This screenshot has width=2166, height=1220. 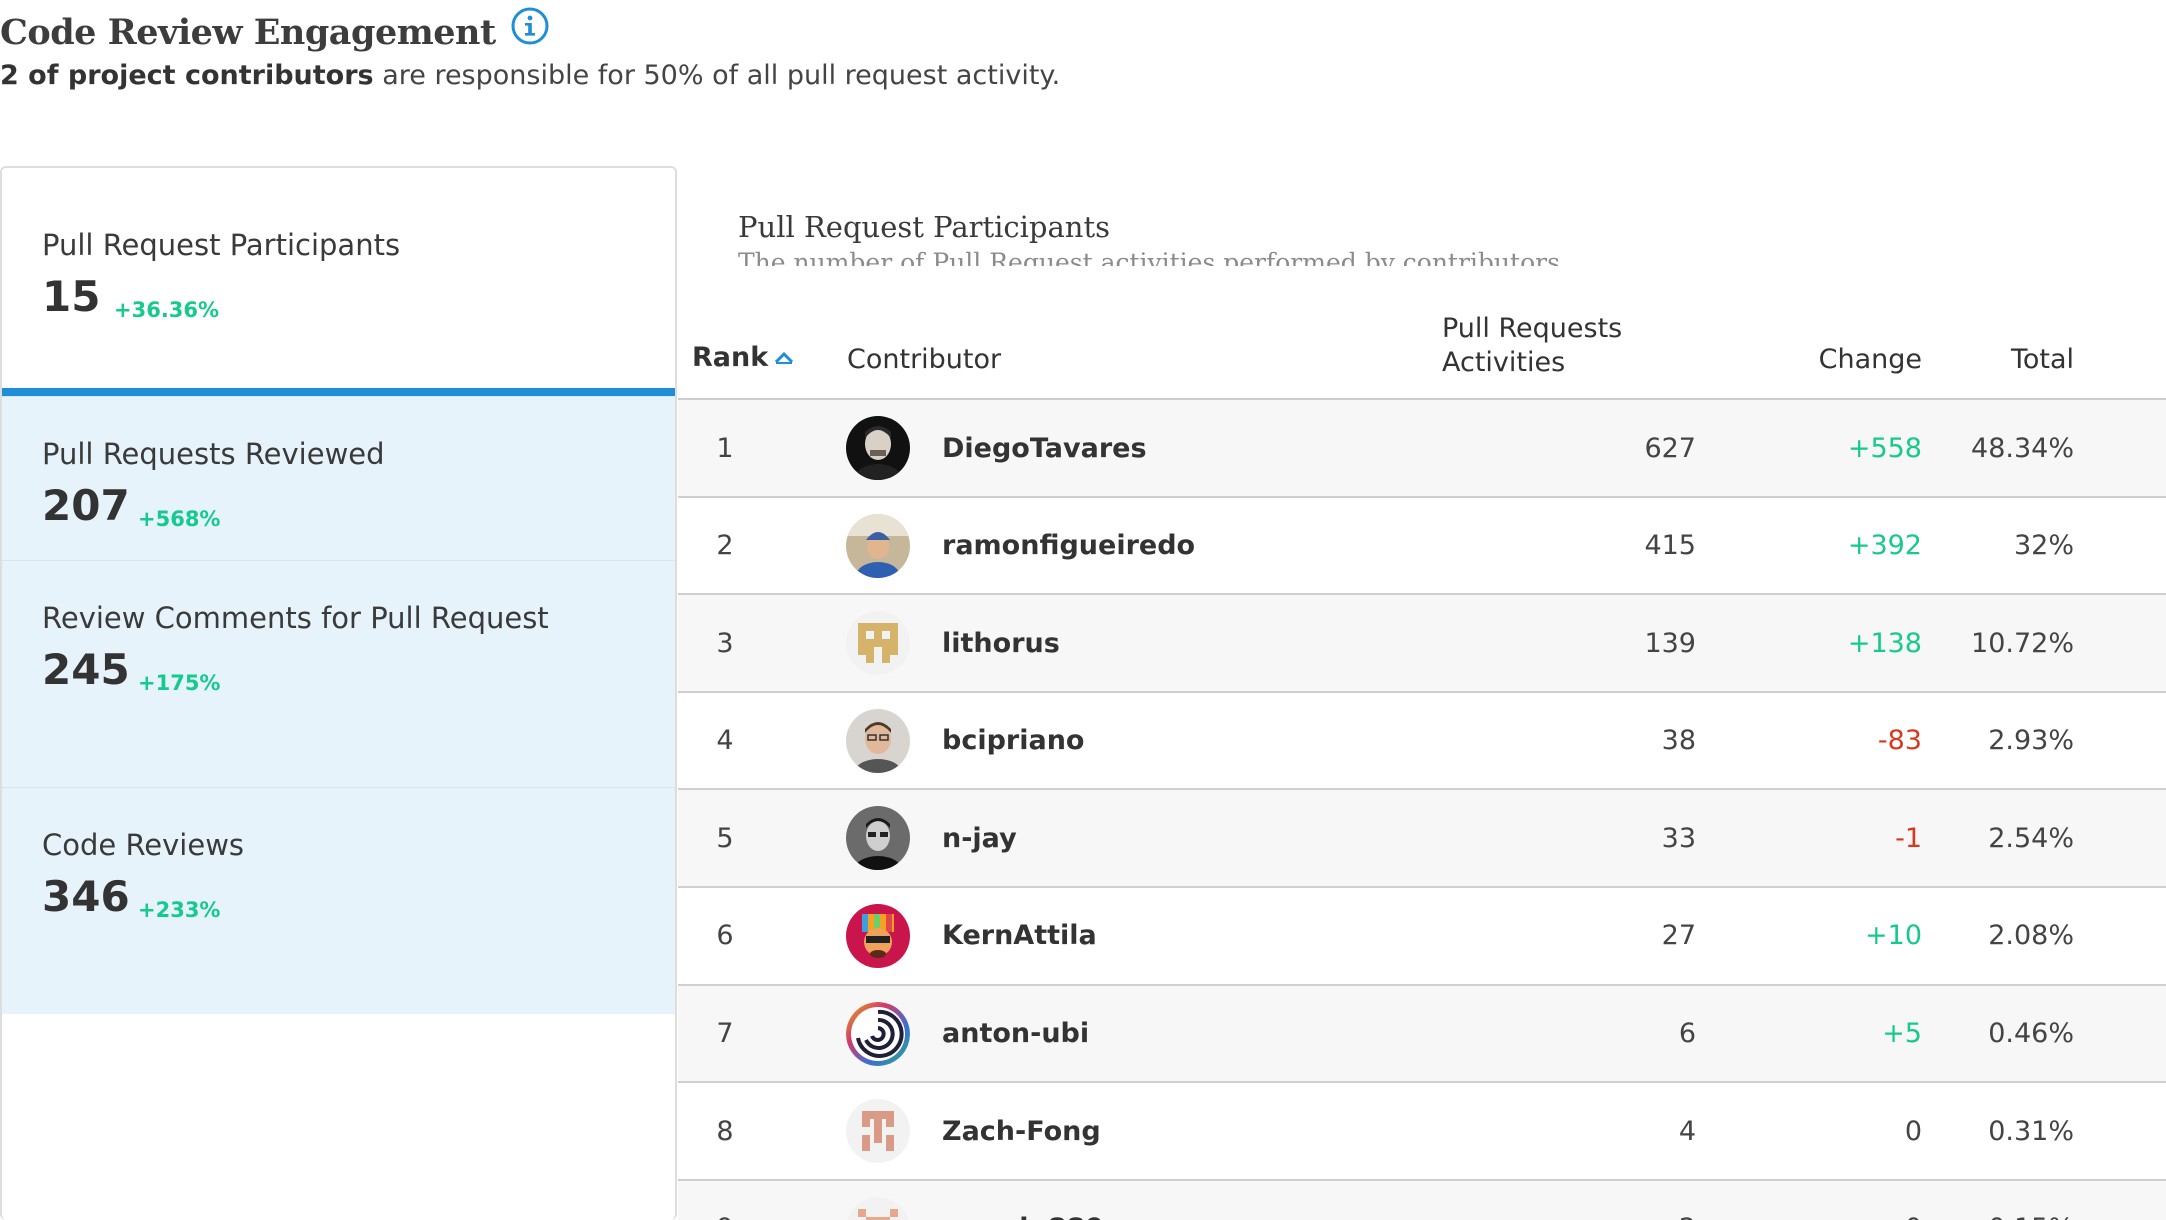 I want to click on contributor-name: DiegoTavares, so click(x=1044, y=448).